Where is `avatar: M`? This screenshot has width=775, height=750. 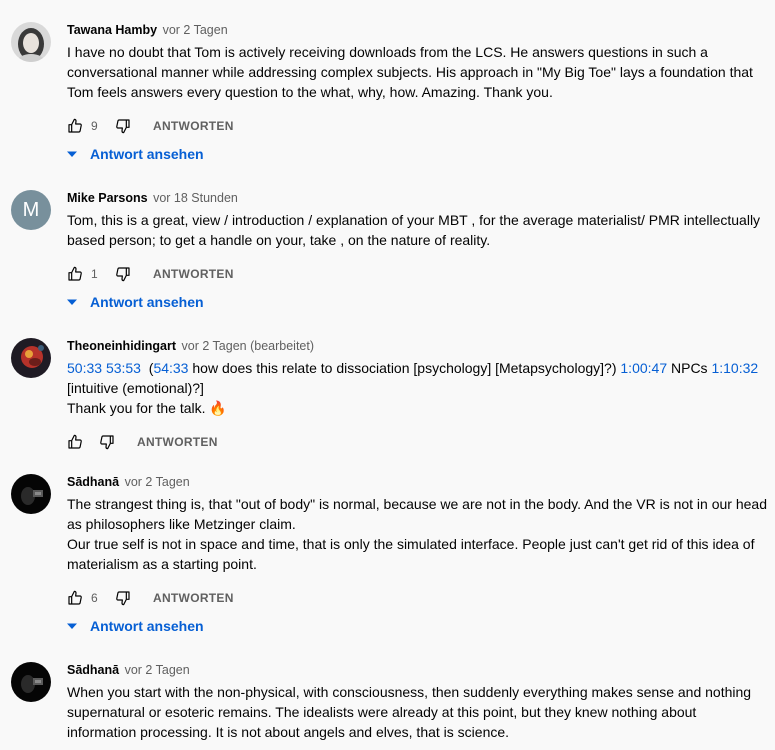
avatar: M is located at coordinates (31, 210).